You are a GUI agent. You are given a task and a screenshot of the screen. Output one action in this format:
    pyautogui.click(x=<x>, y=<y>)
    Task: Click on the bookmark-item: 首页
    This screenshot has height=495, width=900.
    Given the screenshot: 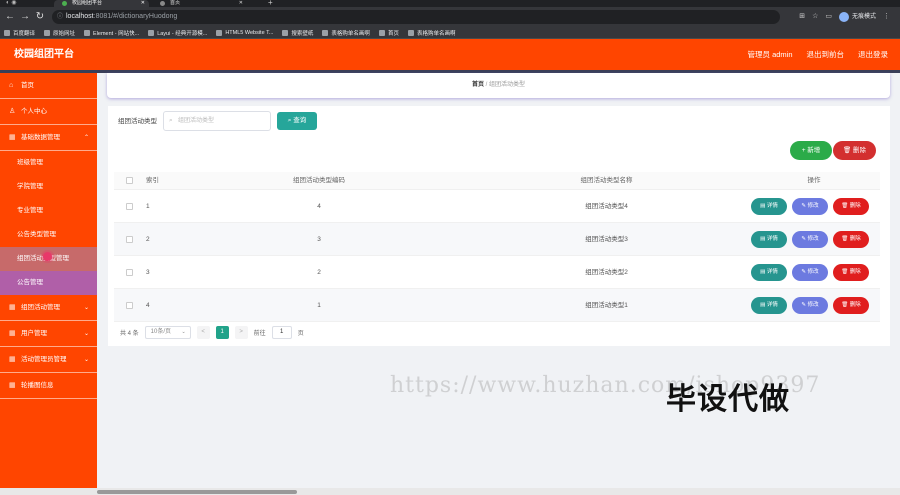 What is the action you would take?
    pyautogui.click(x=388, y=33)
    